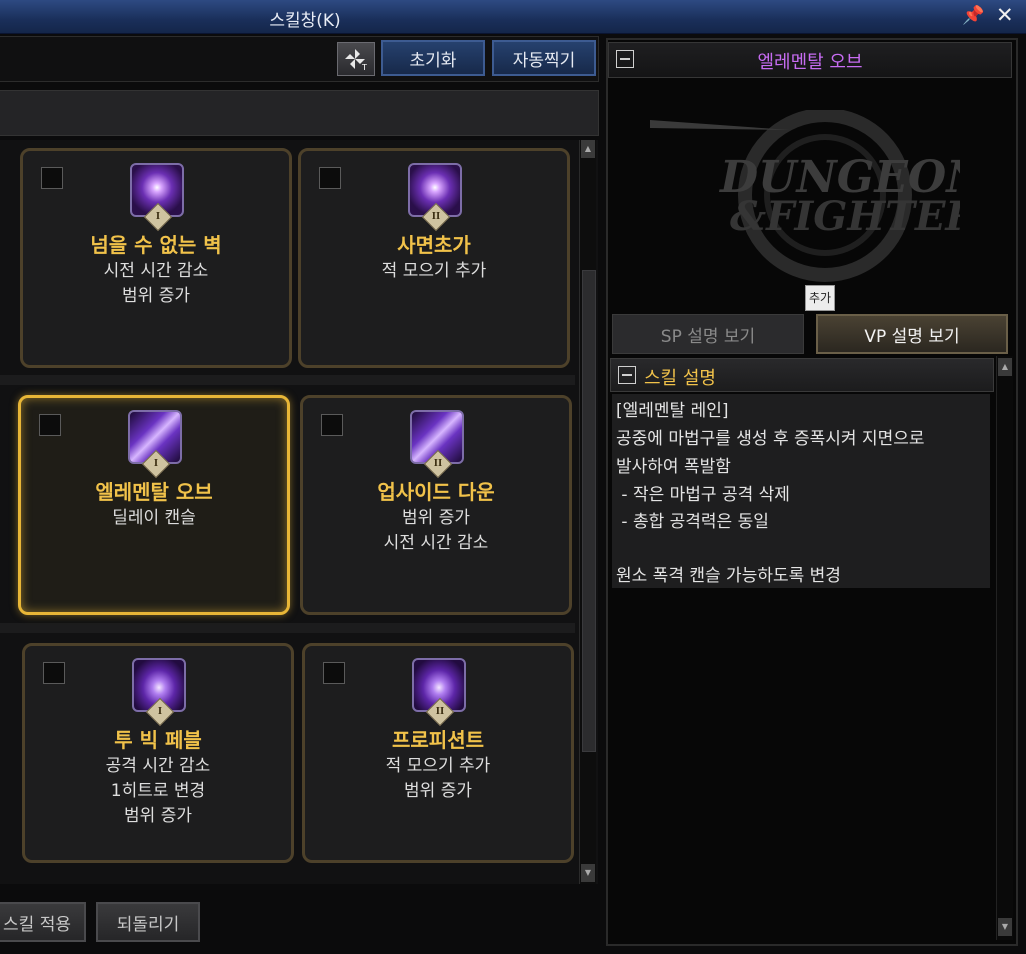  Describe the element at coordinates (156, 245) in the screenshot. I see `skill-name: 넘을 수 없는 벽` at that location.